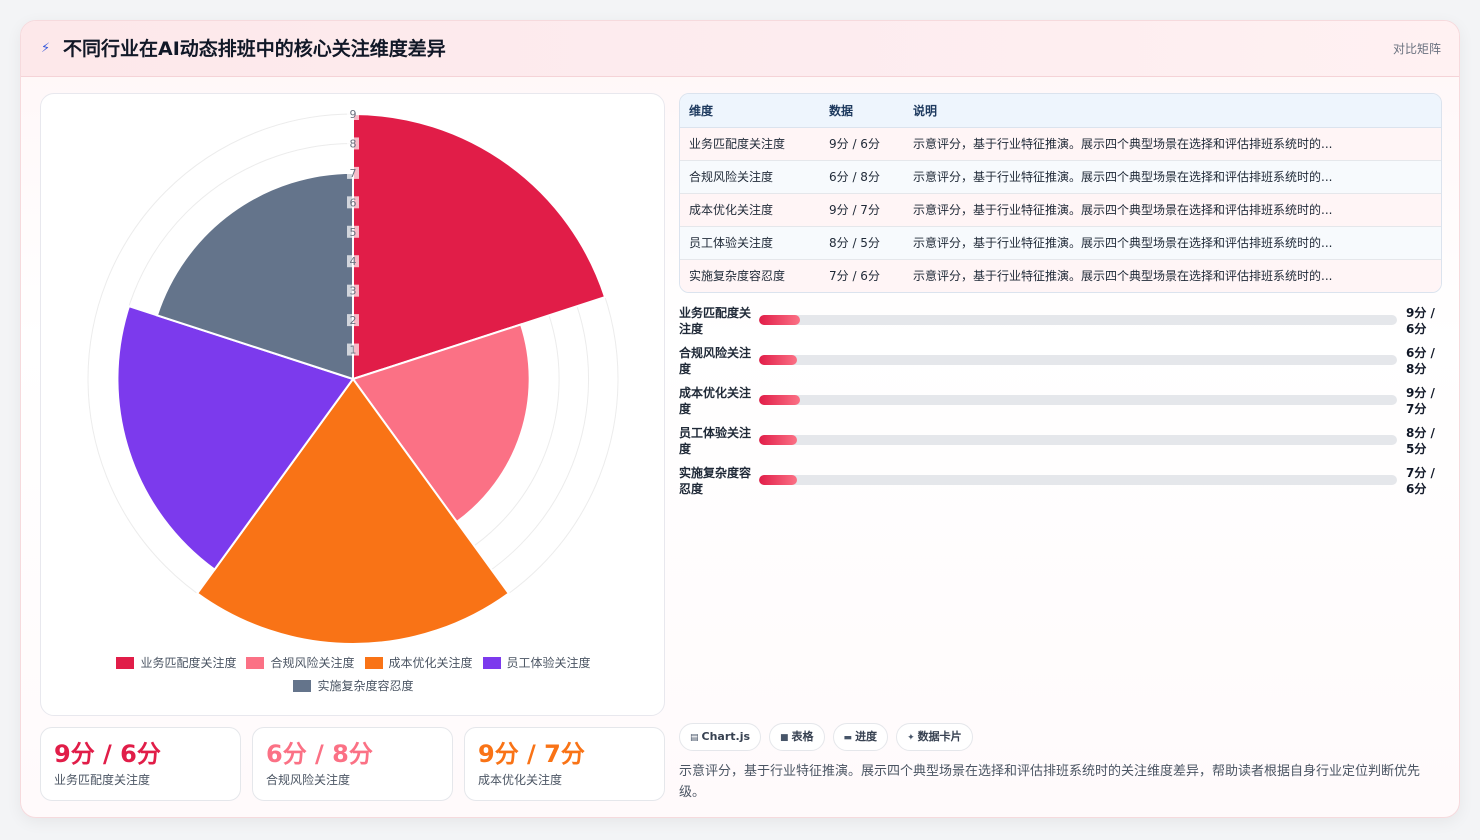 The image size is (1480, 840). I want to click on chart-legend: 业务匹配度关注度 合规风险关注度 成本优化关注度 员工体验关注度实施复杂度容忍度, so click(353, 674).